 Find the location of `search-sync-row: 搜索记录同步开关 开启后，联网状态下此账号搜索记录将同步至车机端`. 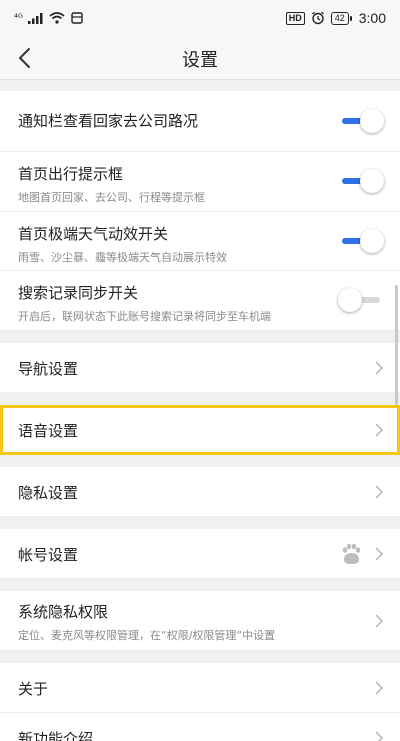

search-sync-row: 搜索记录同步开关 开启后，联网状态下此账号搜索记录将同步至车机端 is located at coordinates (200, 301).